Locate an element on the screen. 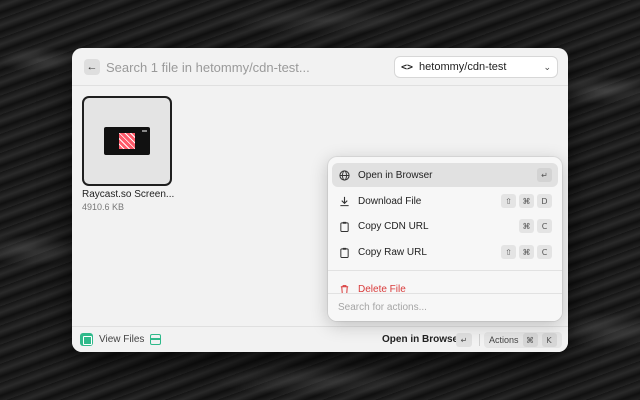  action-search-input is located at coordinates (445, 307).